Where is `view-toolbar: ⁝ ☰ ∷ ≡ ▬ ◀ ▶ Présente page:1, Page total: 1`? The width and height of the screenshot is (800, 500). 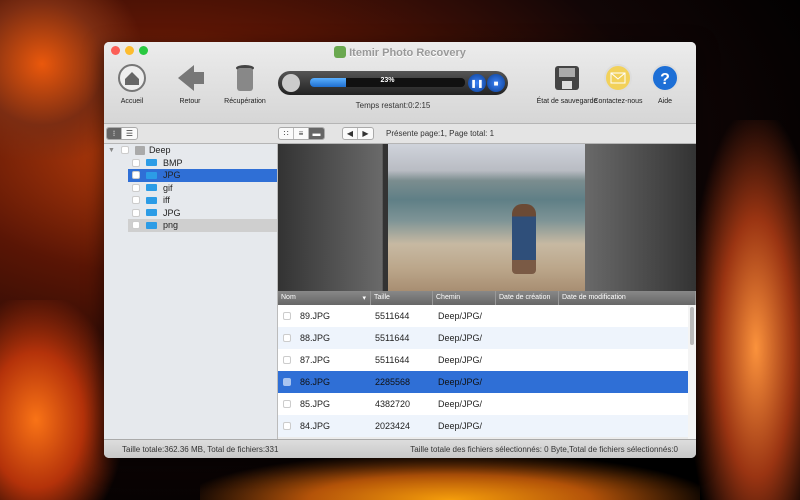
view-toolbar: ⁝ ☰ ∷ ≡ ▬ ◀ ▶ Présente page:1, Page total: 1 is located at coordinates (400, 134).